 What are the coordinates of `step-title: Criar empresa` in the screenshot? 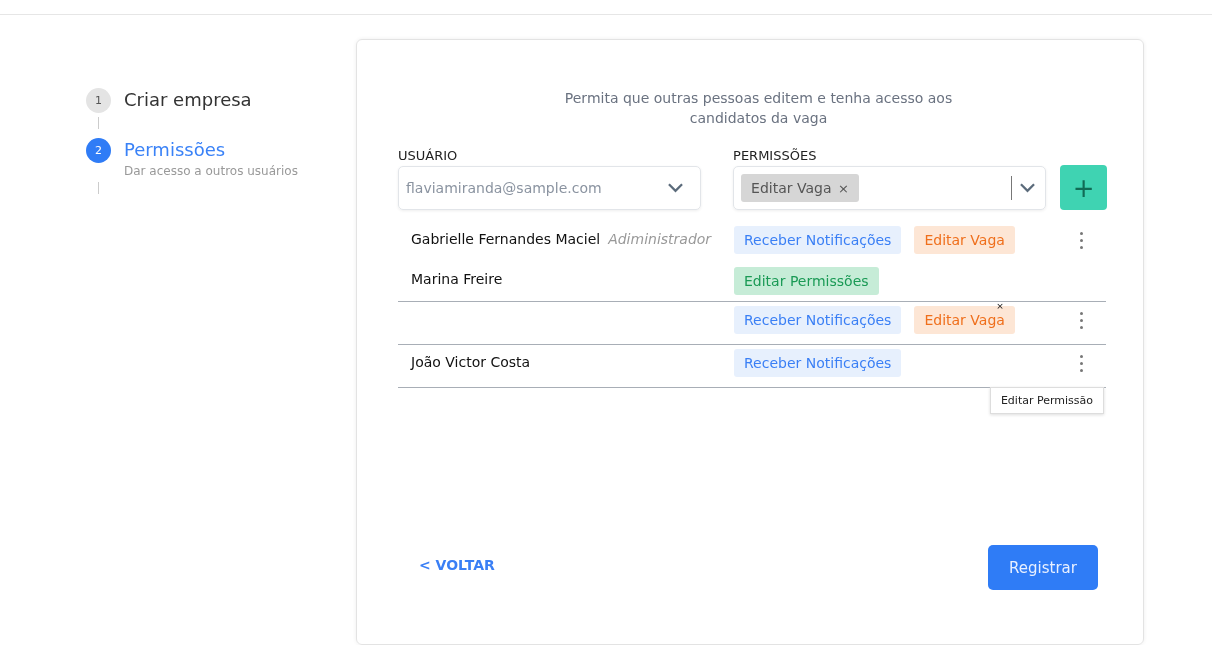 It's located at (188, 100).